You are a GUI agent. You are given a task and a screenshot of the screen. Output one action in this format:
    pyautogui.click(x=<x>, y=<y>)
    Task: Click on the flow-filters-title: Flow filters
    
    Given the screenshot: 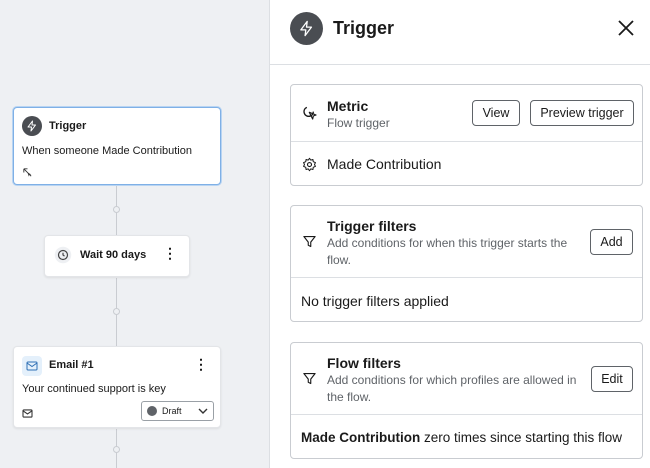 What is the action you would take?
    pyautogui.click(x=364, y=363)
    